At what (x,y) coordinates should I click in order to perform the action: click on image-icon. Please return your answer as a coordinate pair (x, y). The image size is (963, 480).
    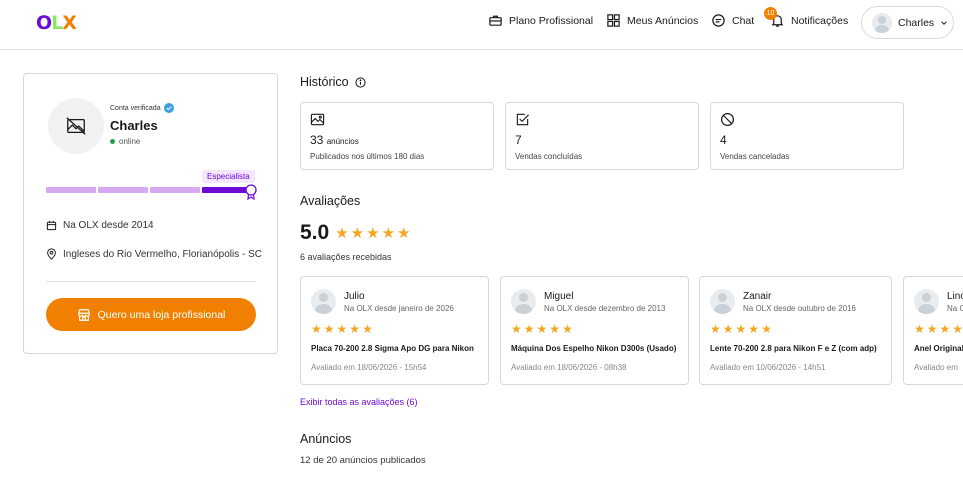
    Looking at the image, I should click on (317, 119).